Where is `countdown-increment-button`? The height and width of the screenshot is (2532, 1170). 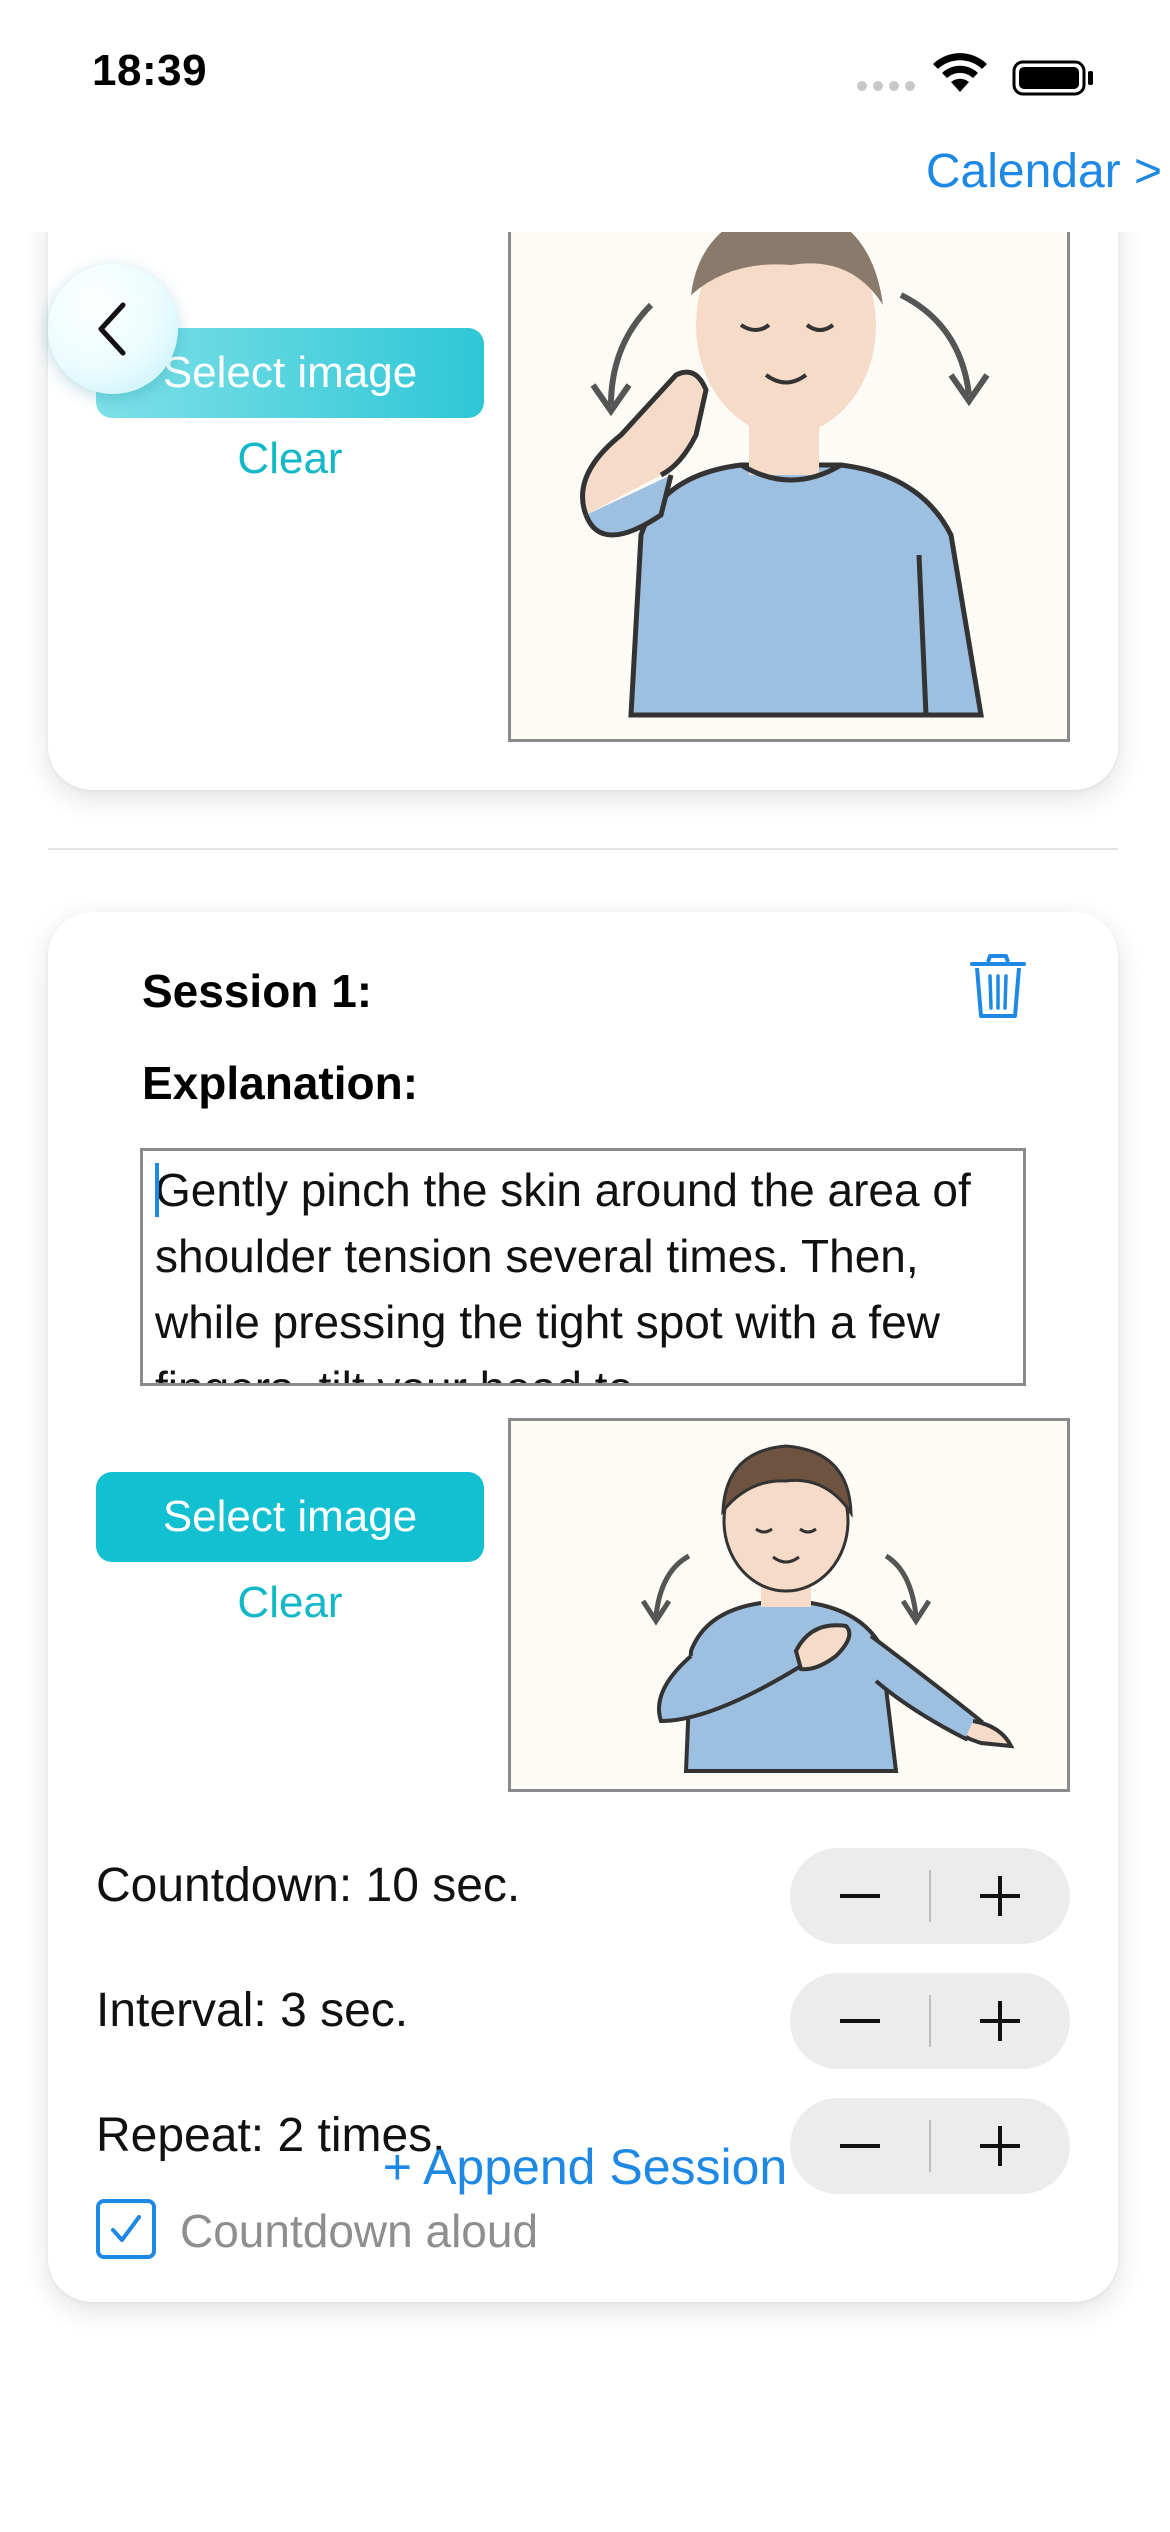 countdown-increment-button is located at coordinates (1000, 1896).